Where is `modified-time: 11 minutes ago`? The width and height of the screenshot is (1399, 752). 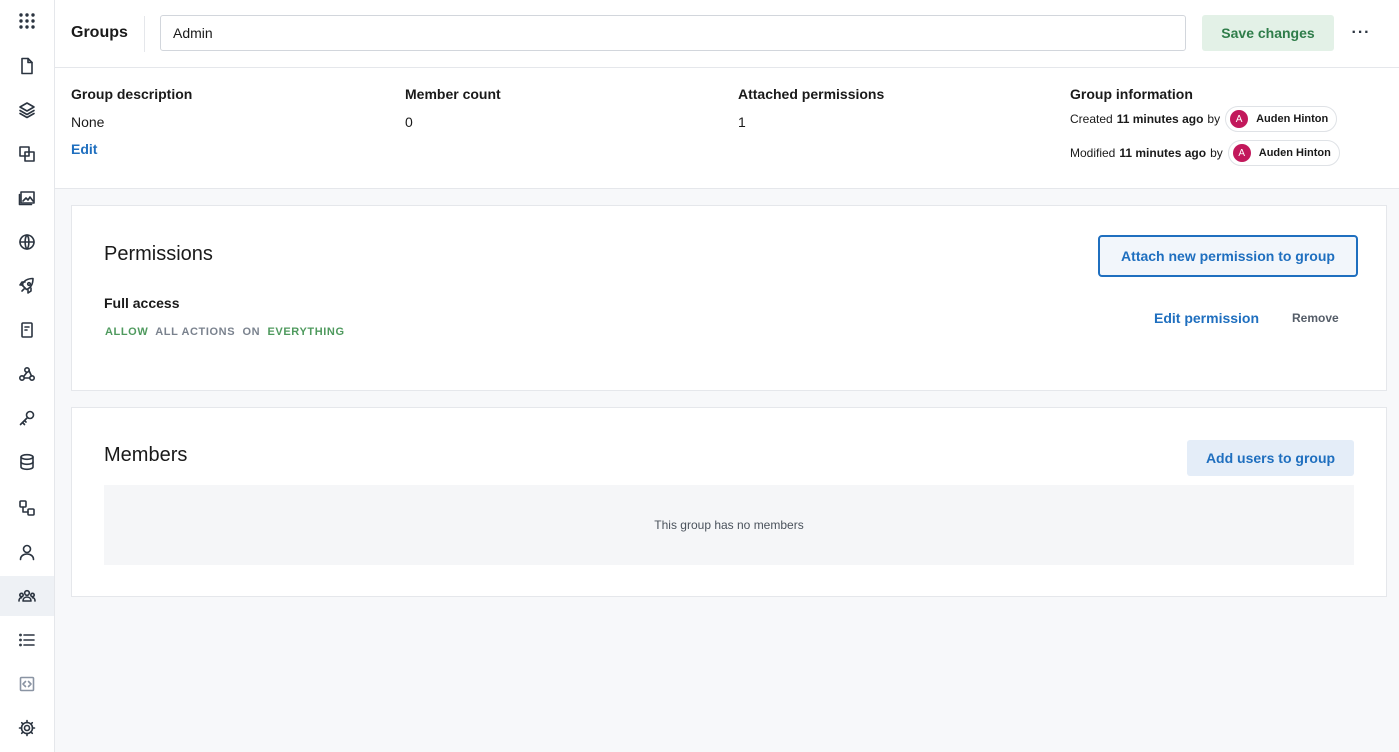 modified-time: 11 minutes ago is located at coordinates (1163, 153).